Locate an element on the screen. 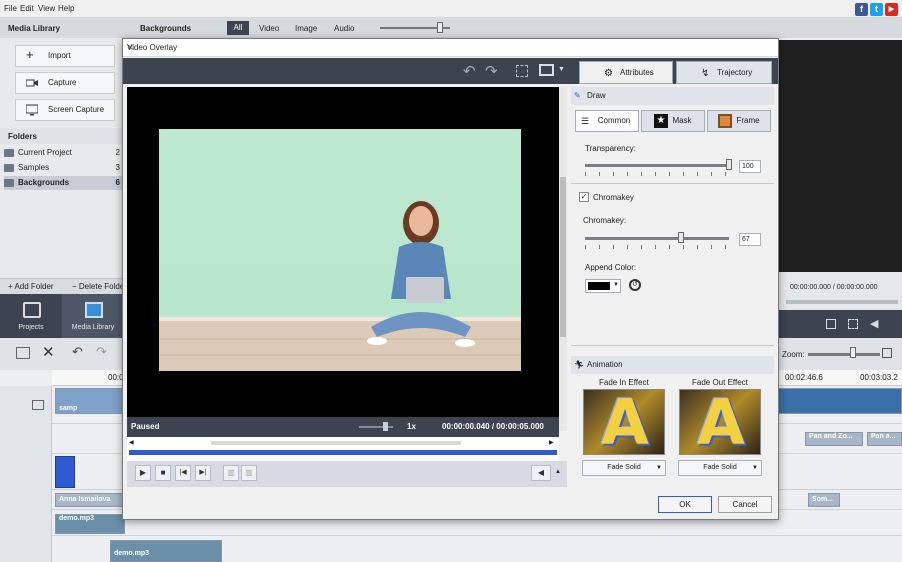  previous-frame-button: |◀ is located at coordinates (183, 473).